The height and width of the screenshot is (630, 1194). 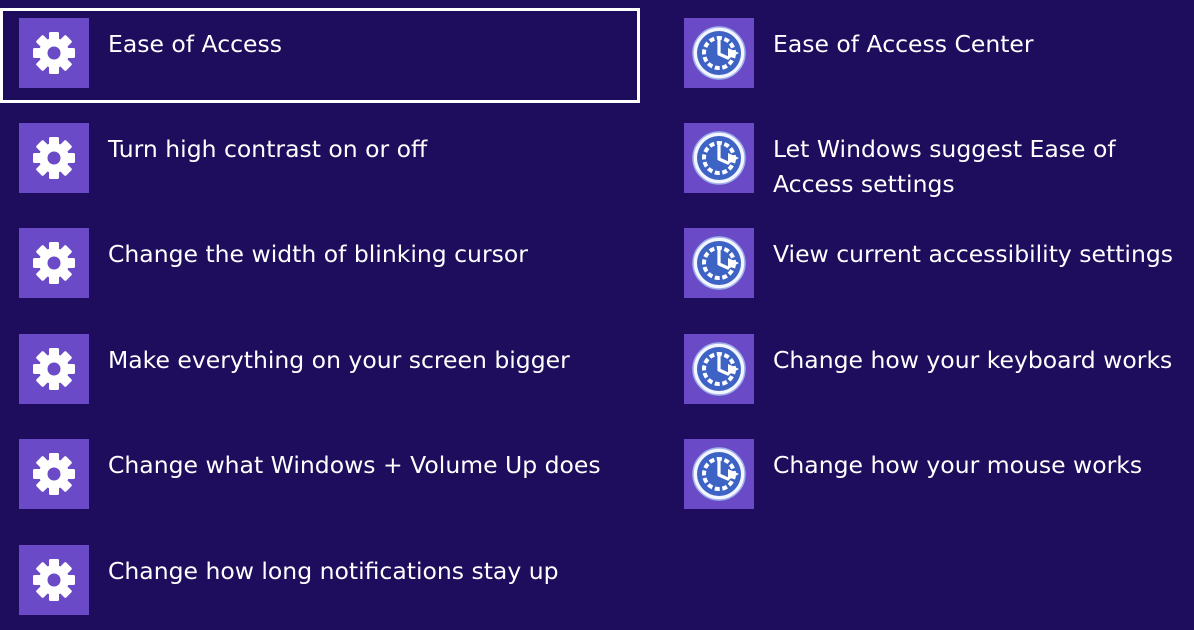 What do you see at coordinates (958, 465) in the screenshot?
I see `result-label: Change how your mouse works` at bounding box center [958, 465].